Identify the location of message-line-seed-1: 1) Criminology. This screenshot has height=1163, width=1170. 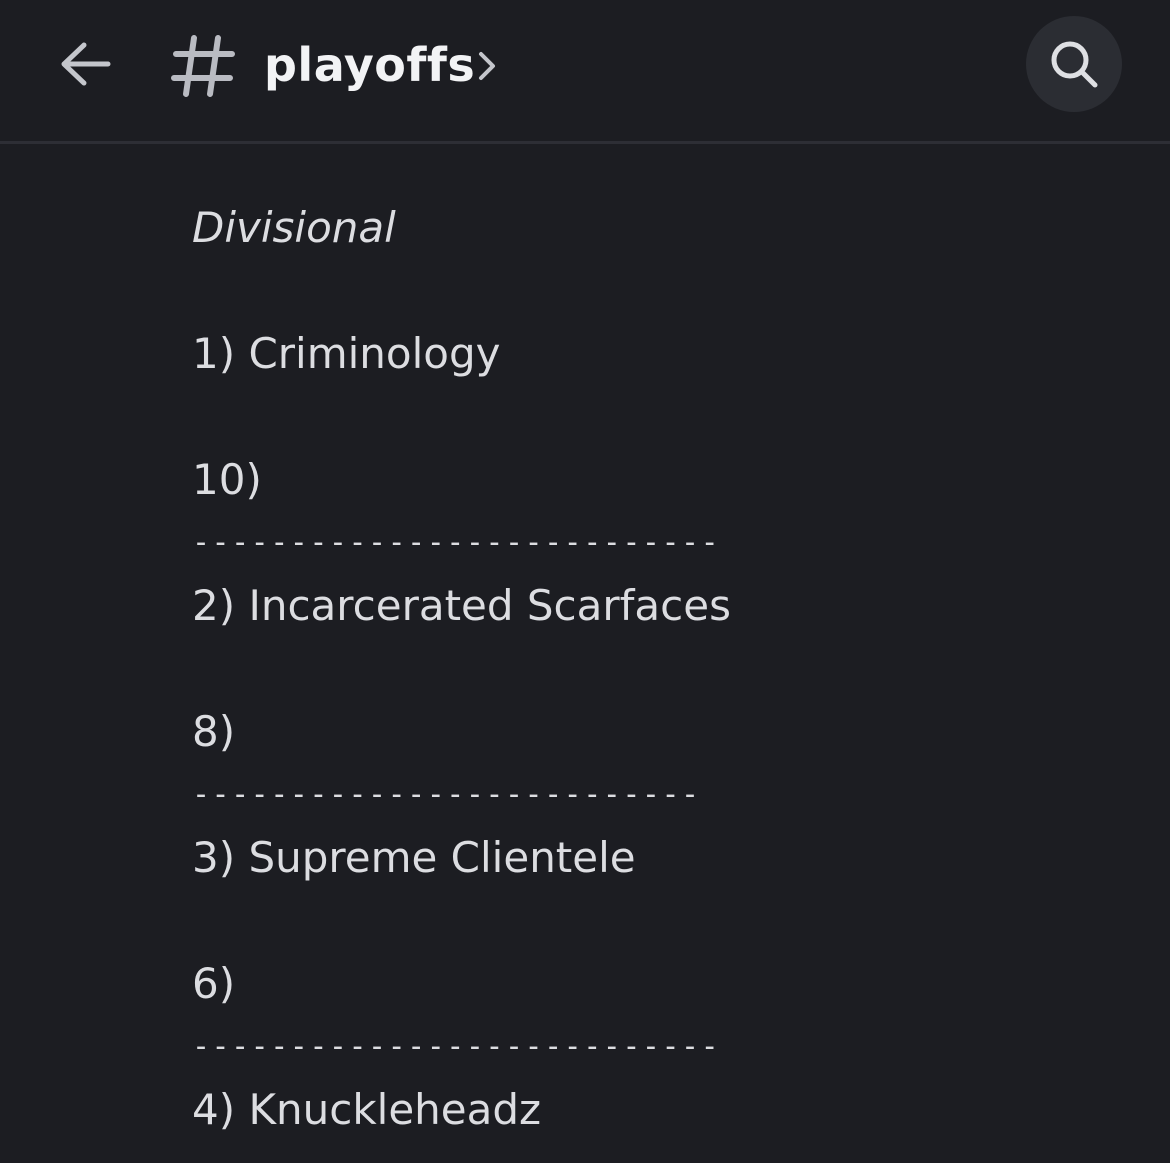
(346, 353).